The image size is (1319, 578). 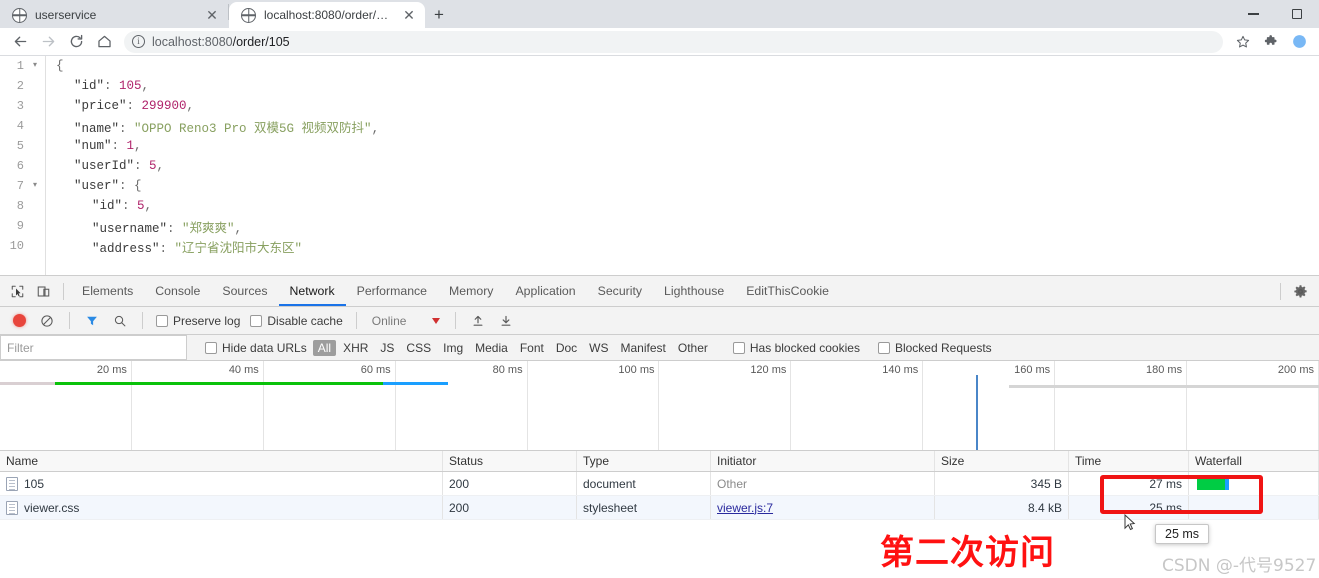 What do you see at coordinates (1243, 42) in the screenshot?
I see `bookmark-button` at bounding box center [1243, 42].